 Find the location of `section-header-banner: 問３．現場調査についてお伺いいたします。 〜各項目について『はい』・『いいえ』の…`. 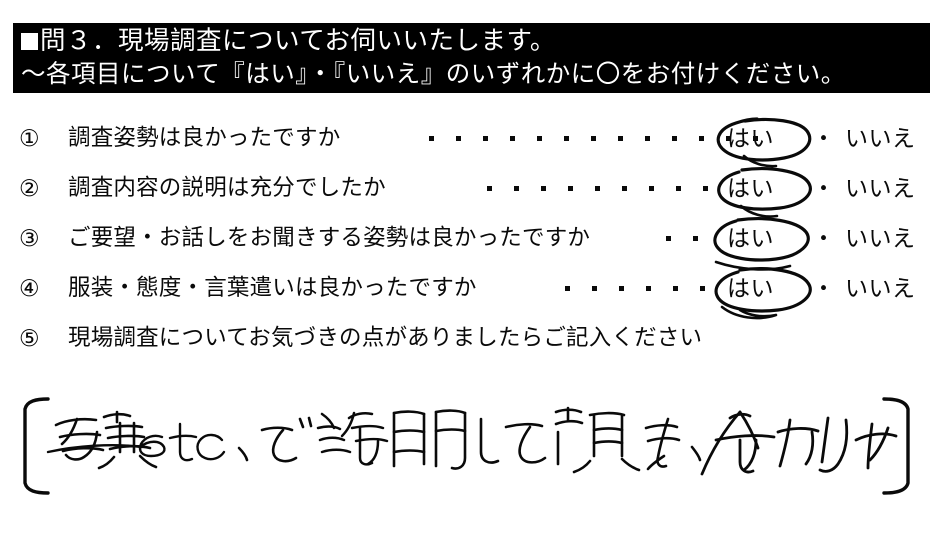

section-header-banner: 問３．現場調査についてお伺いいたします。 〜各項目について『はい』・『いいえ』の… is located at coordinates (471, 58).